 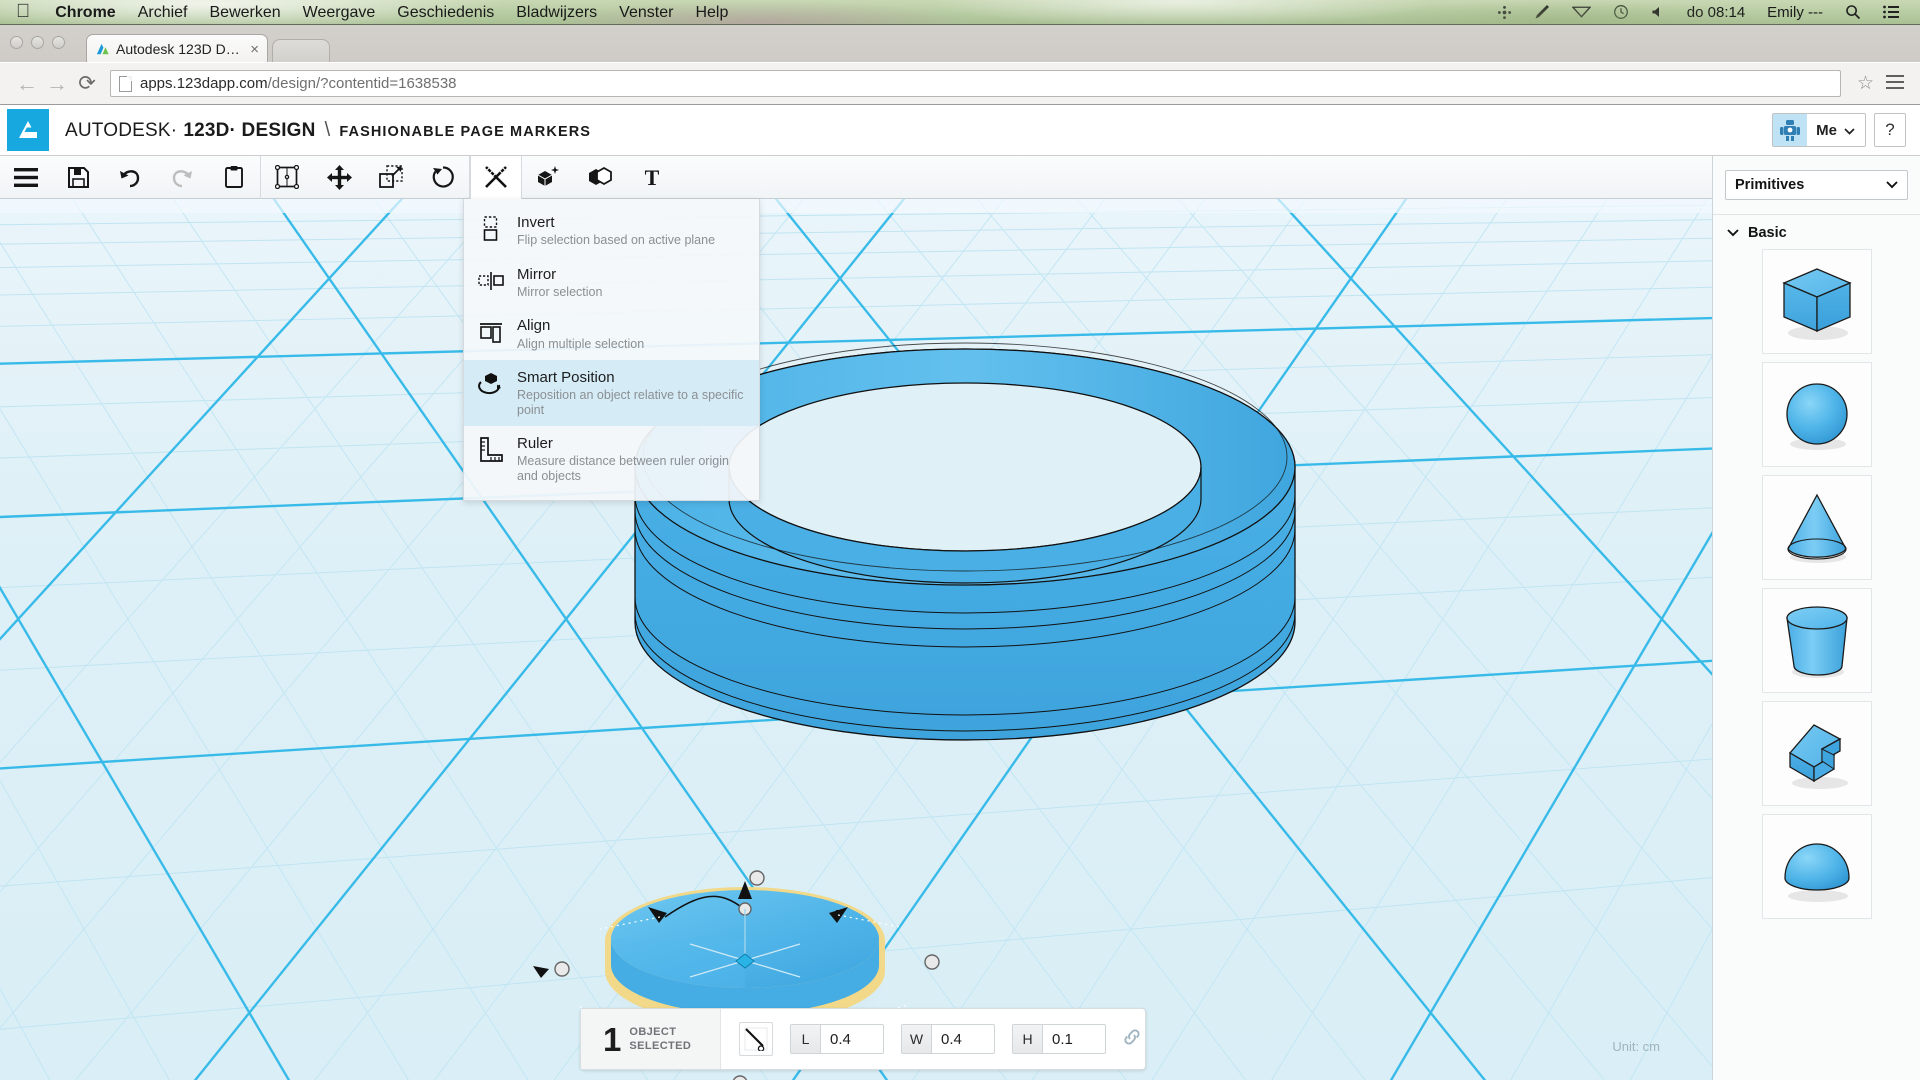 I want to click on menu-item-archief: Archief, so click(x=163, y=12).